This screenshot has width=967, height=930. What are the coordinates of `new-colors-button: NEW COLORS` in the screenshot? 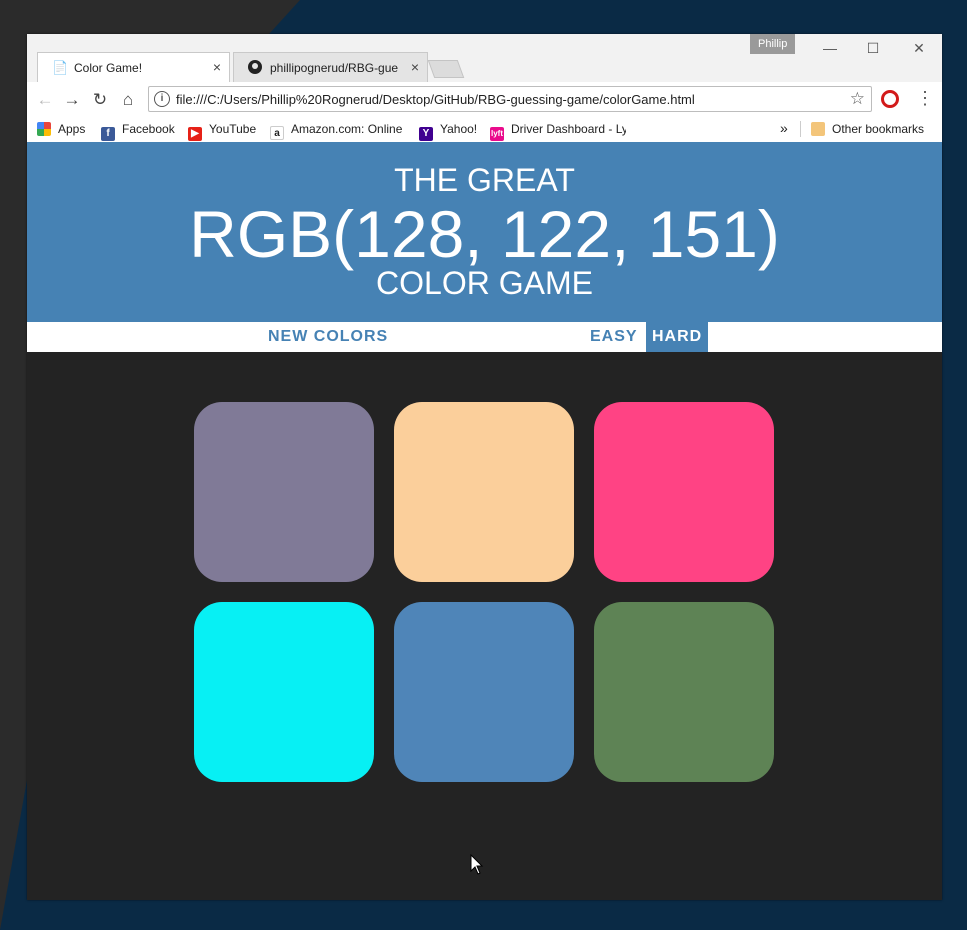 It's located at (328, 337).